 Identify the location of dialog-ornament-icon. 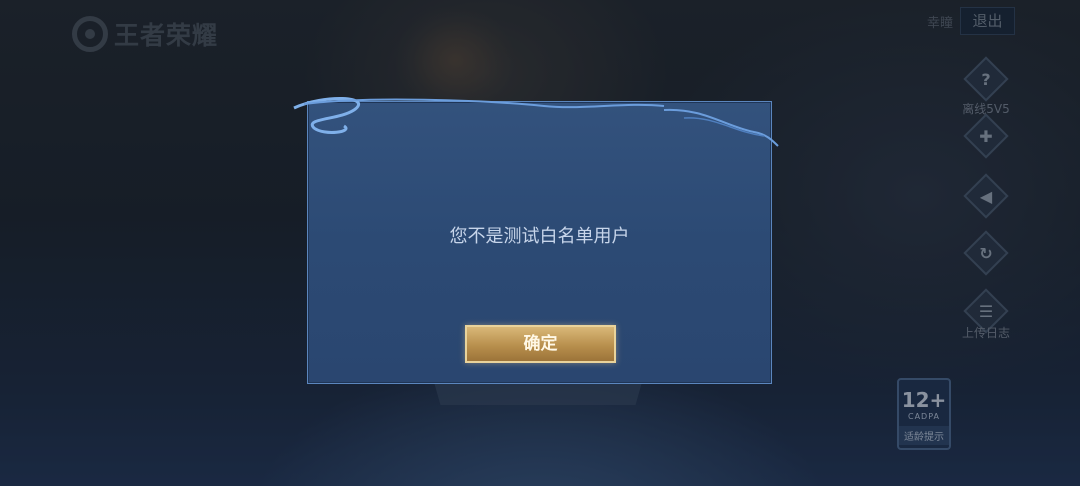
(536, 121).